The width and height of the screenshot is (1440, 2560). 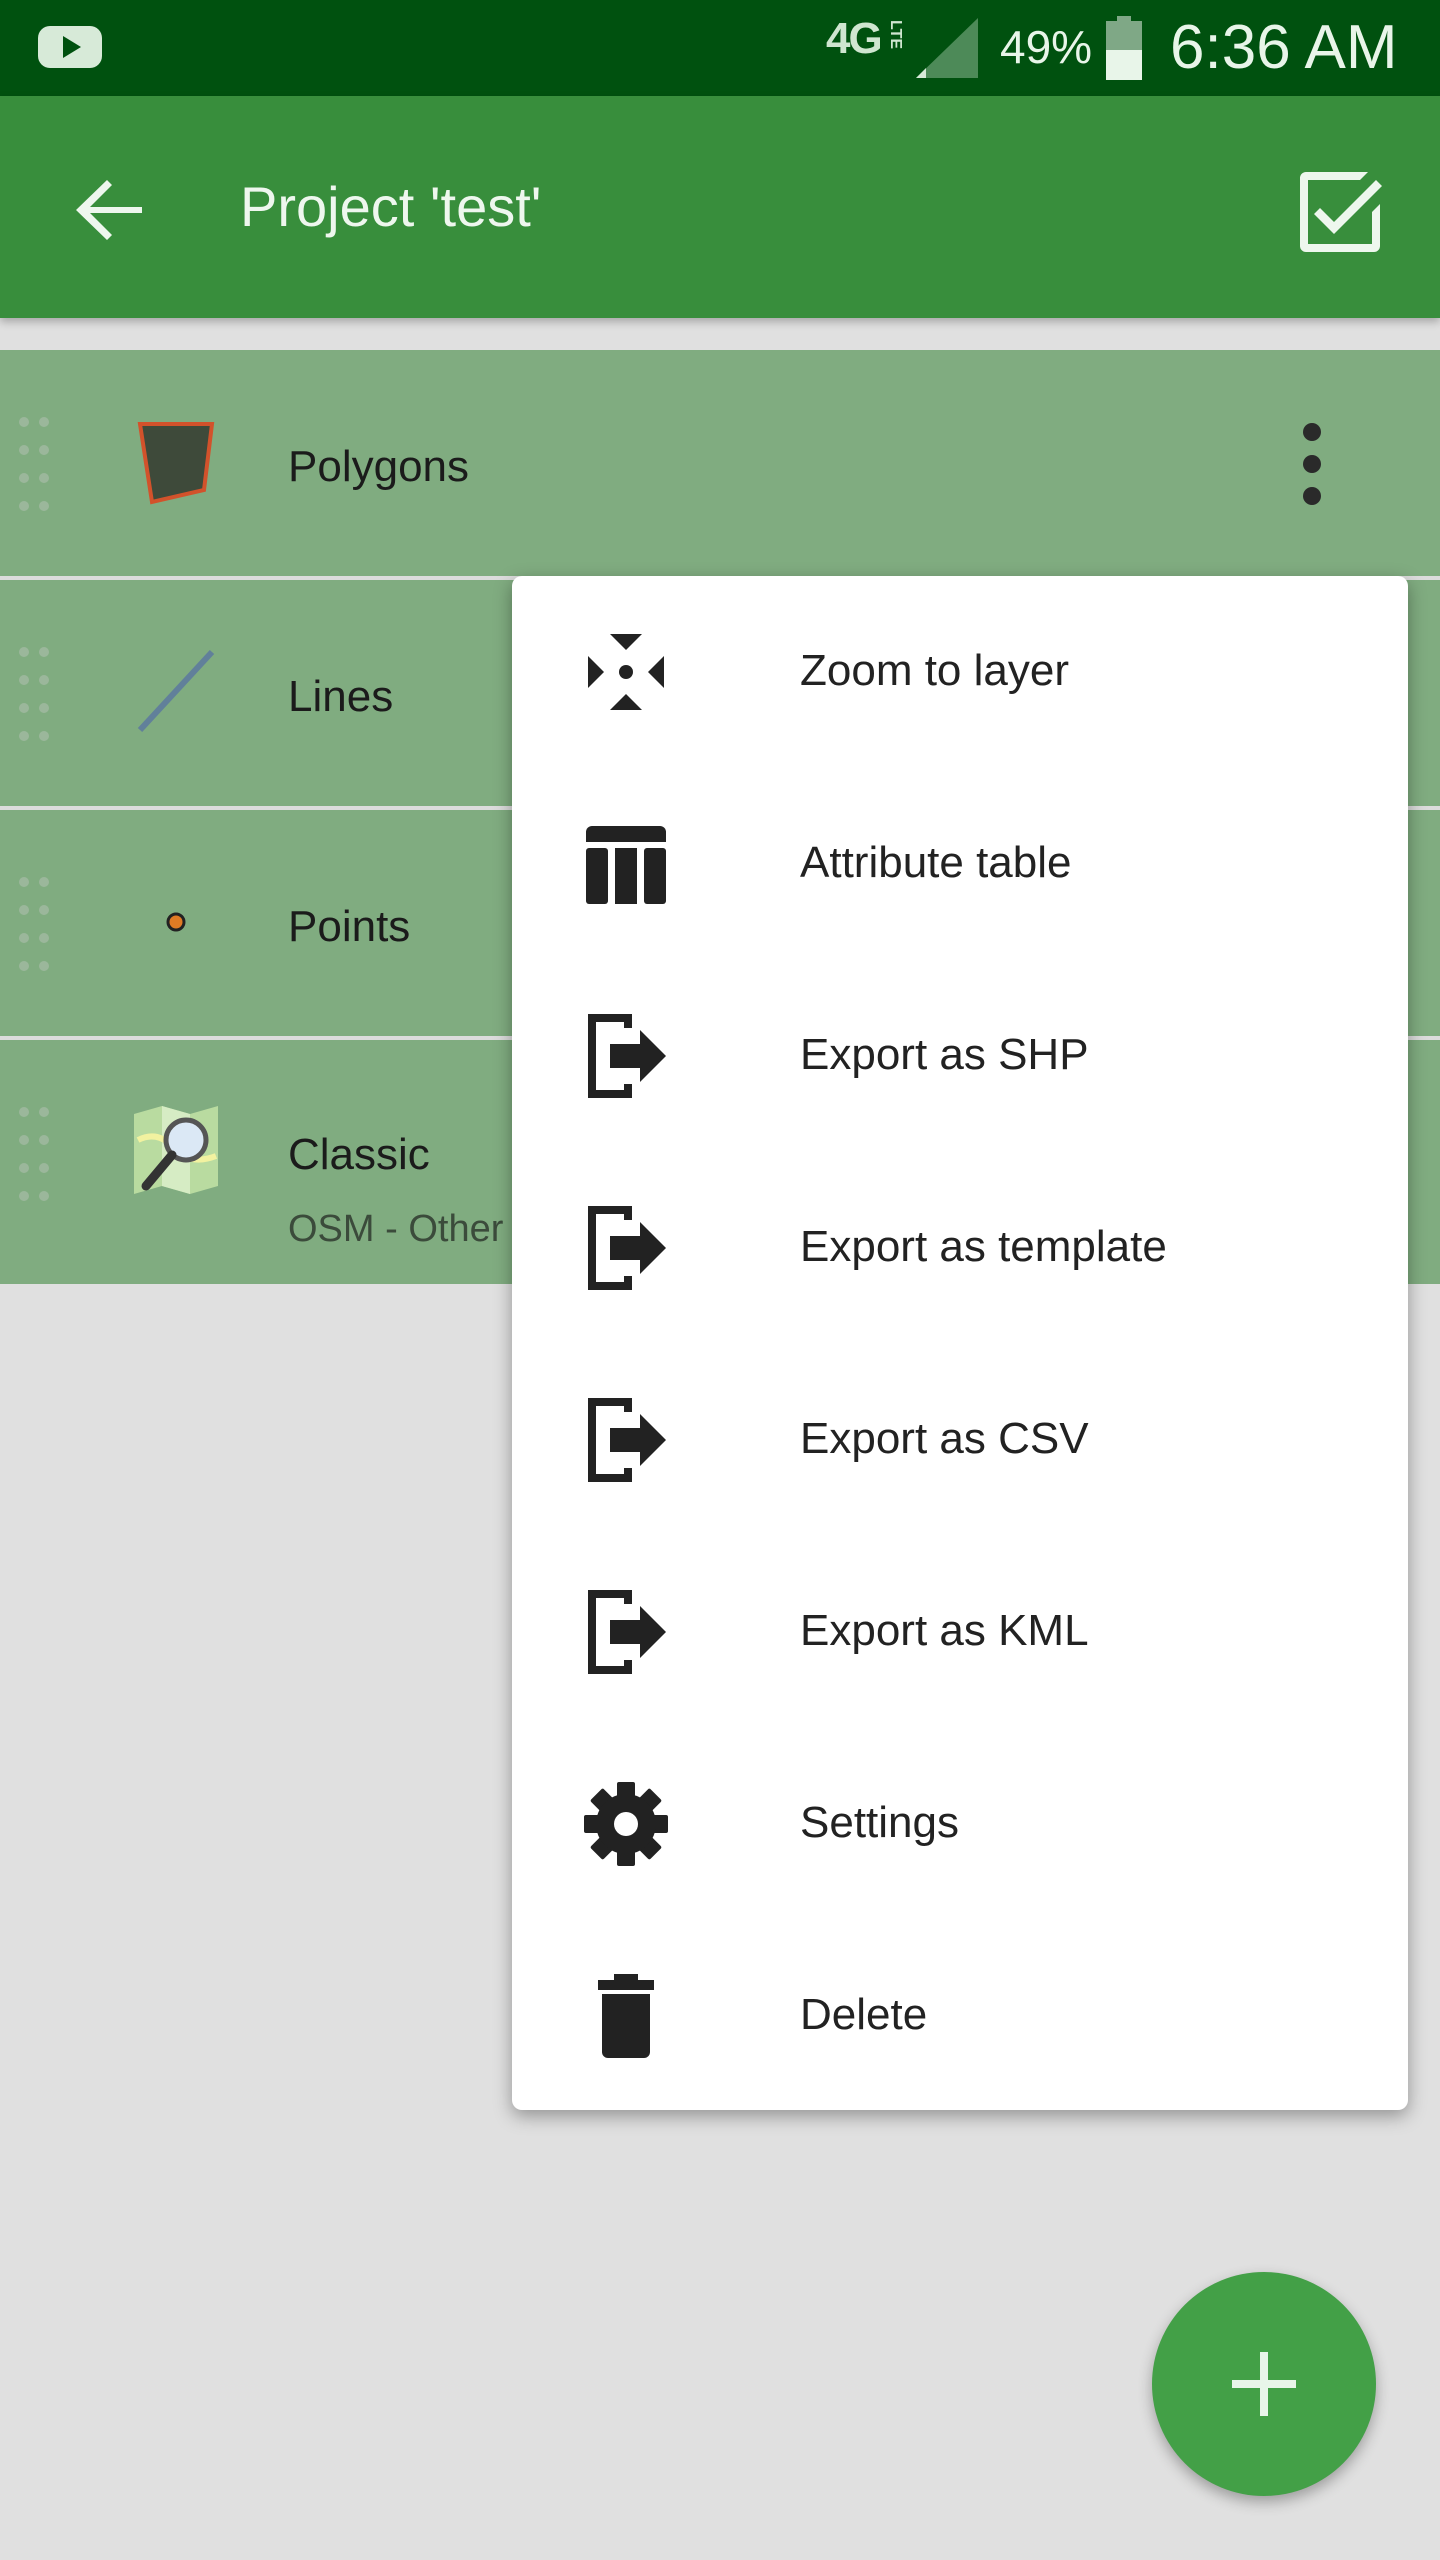 I want to click on add-layer-fab, so click(x=1264, y=2384).